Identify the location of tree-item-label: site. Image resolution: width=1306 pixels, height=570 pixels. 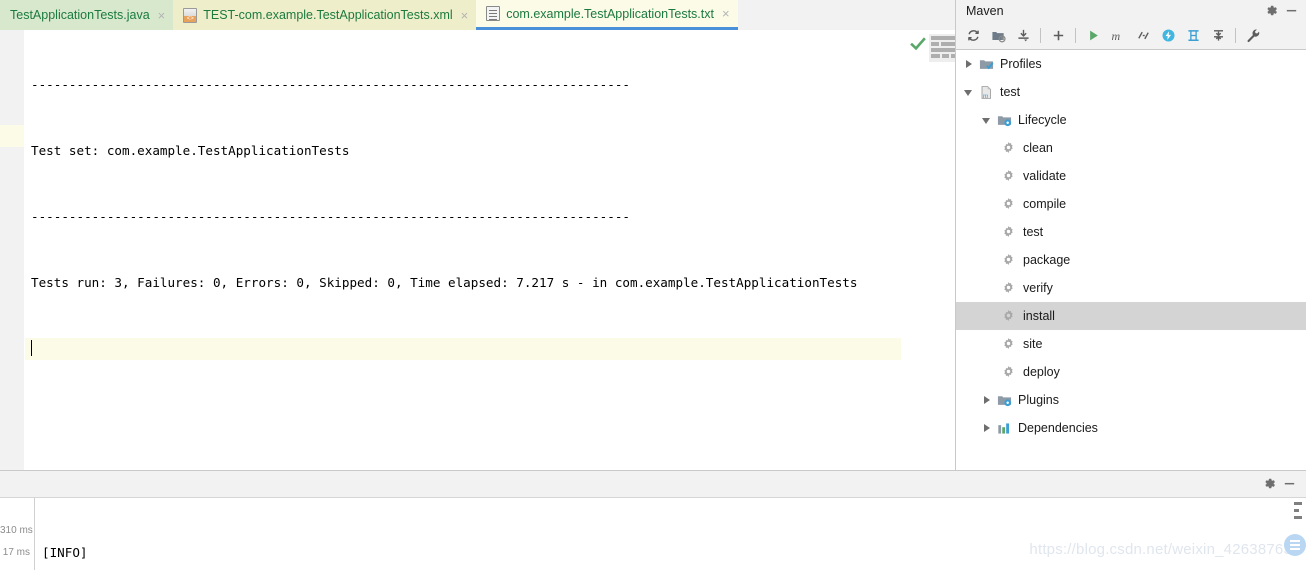
(1033, 343).